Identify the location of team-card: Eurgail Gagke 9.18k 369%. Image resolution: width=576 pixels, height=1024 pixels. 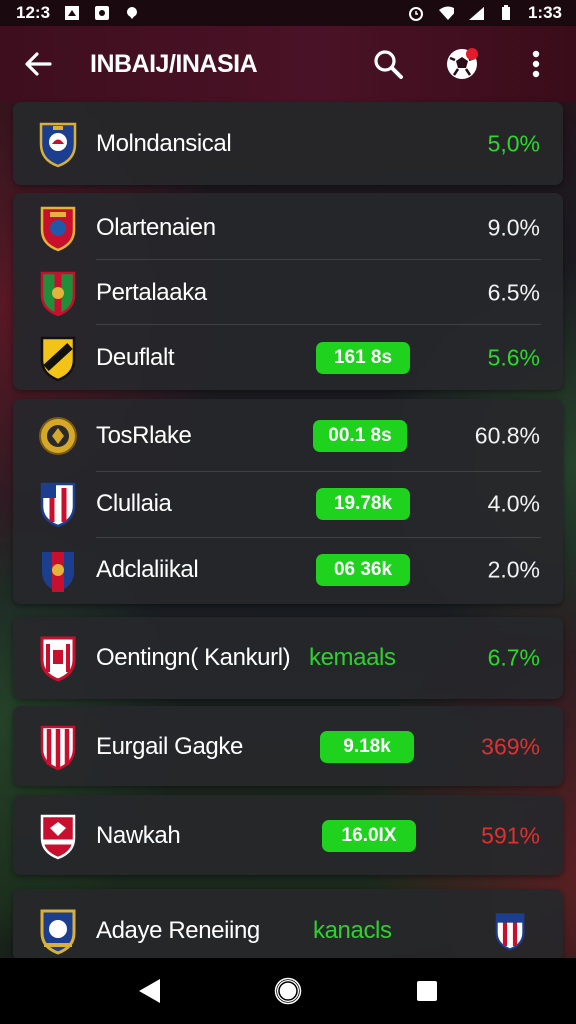
(288, 746).